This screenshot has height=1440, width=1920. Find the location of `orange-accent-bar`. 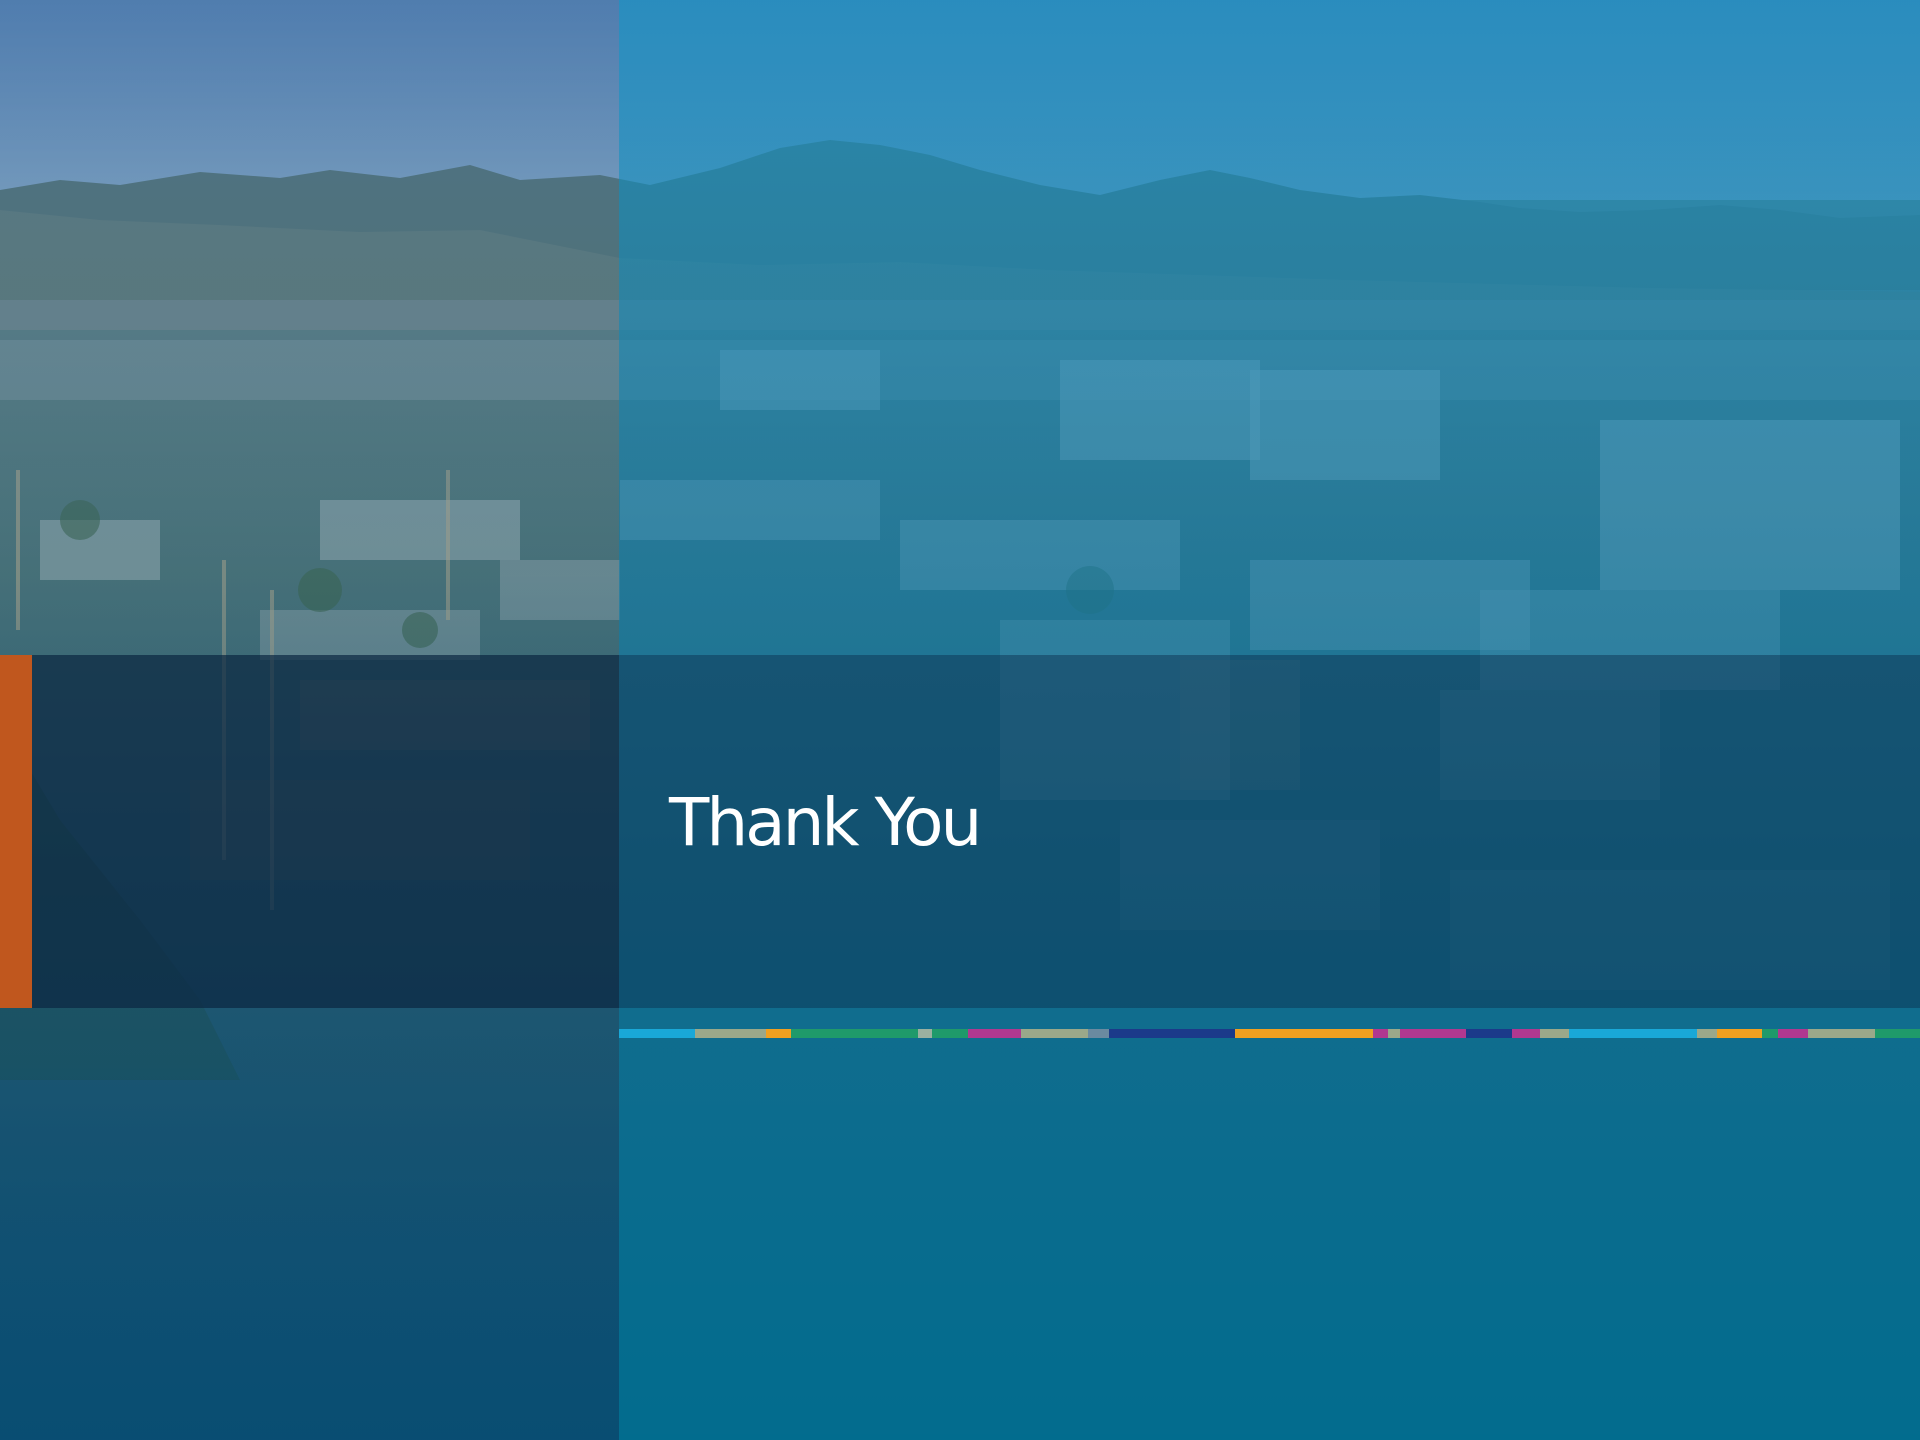

orange-accent-bar is located at coordinates (16, 831).